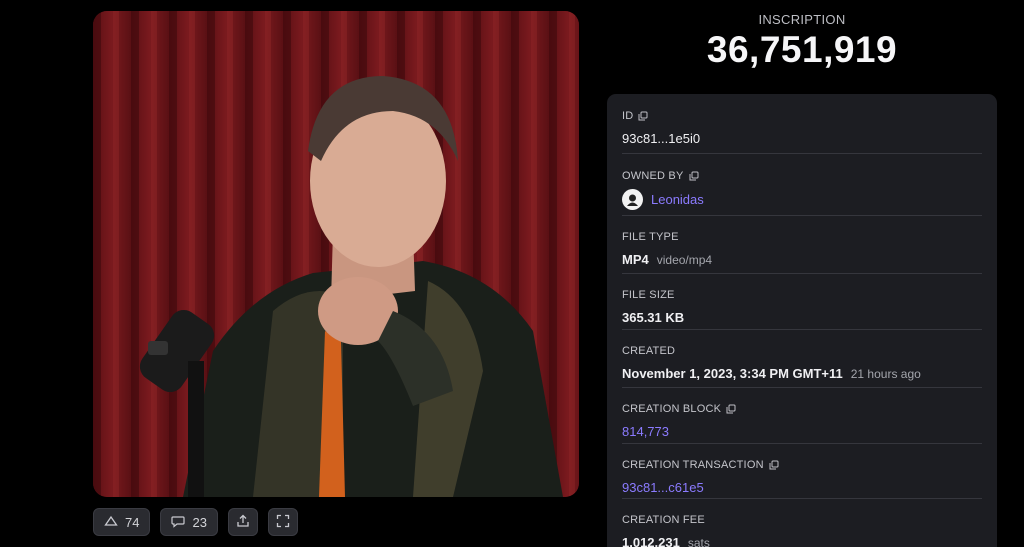  Describe the element at coordinates (663, 487) in the screenshot. I see `creation-tx-link: 93c81...c61e5` at that location.